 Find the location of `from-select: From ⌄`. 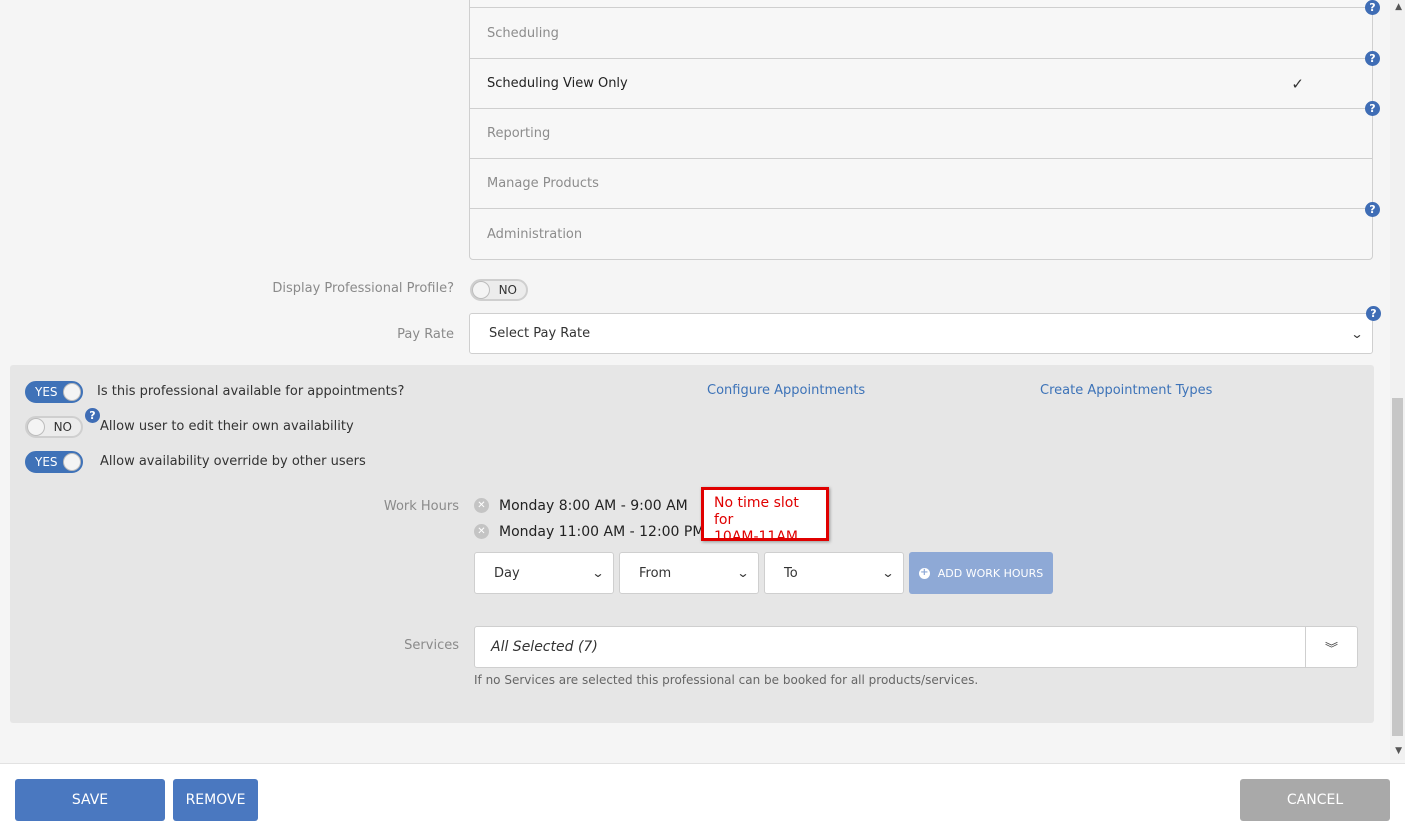

from-select: From ⌄ is located at coordinates (689, 573).